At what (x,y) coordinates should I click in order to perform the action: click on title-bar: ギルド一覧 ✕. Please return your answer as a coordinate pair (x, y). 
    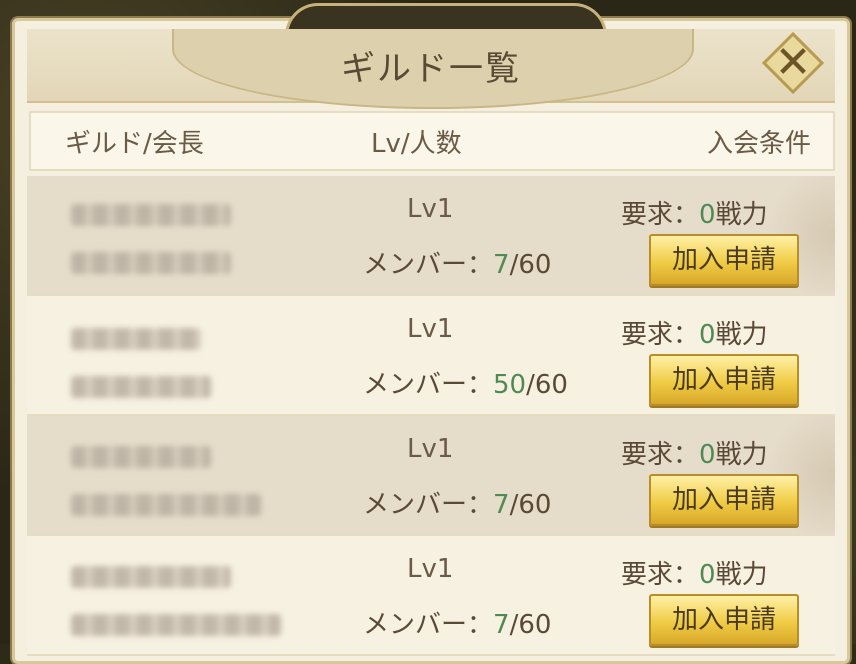
    Looking at the image, I should click on (431, 69).